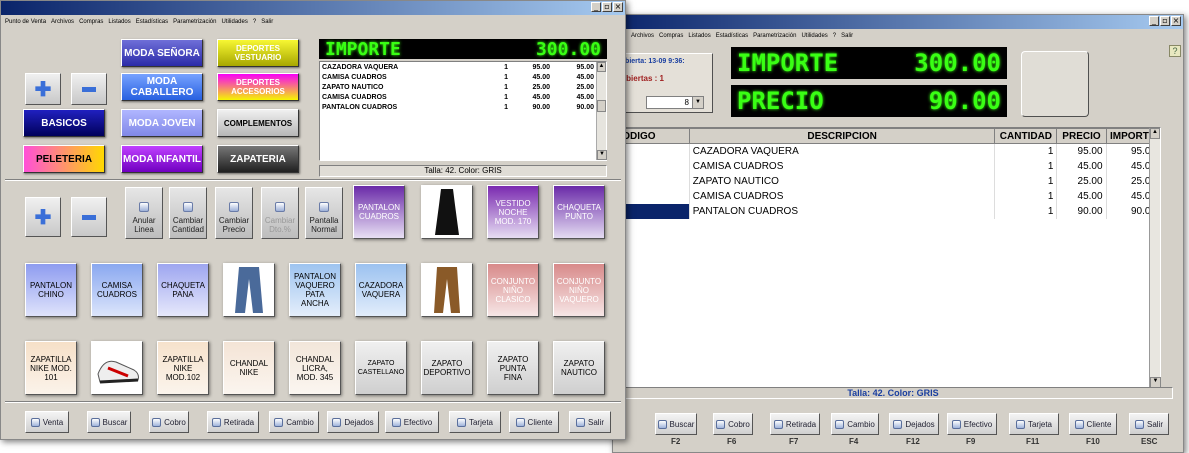 The image size is (1189, 453). What do you see at coordinates (249, 368) in the screenshot?
I see `product-chandal-nike: CHANDAL NIKE` at bounding box center [249, 368].